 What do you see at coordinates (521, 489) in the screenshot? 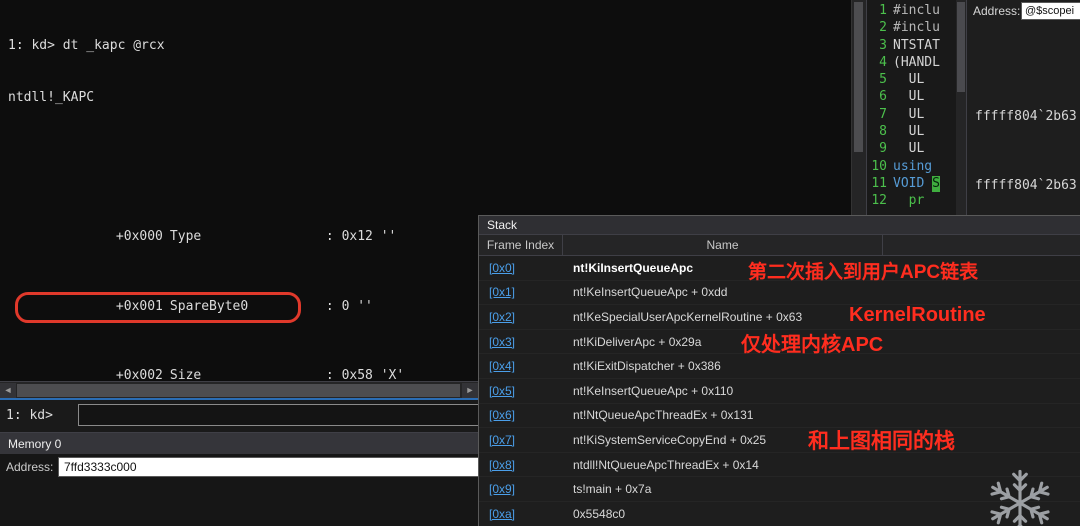
I see `frame-index-link: [0x9]` at bounding box center [521, 489].